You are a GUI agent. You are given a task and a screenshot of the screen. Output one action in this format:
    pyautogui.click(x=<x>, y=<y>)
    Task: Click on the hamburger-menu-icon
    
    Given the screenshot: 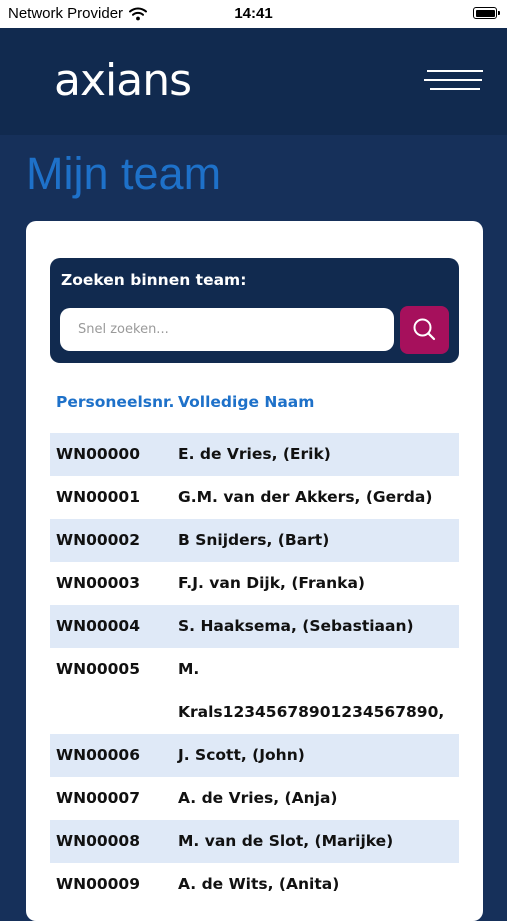 What is the action you would take?
    pyautogui.click(x=454, y=80)
    